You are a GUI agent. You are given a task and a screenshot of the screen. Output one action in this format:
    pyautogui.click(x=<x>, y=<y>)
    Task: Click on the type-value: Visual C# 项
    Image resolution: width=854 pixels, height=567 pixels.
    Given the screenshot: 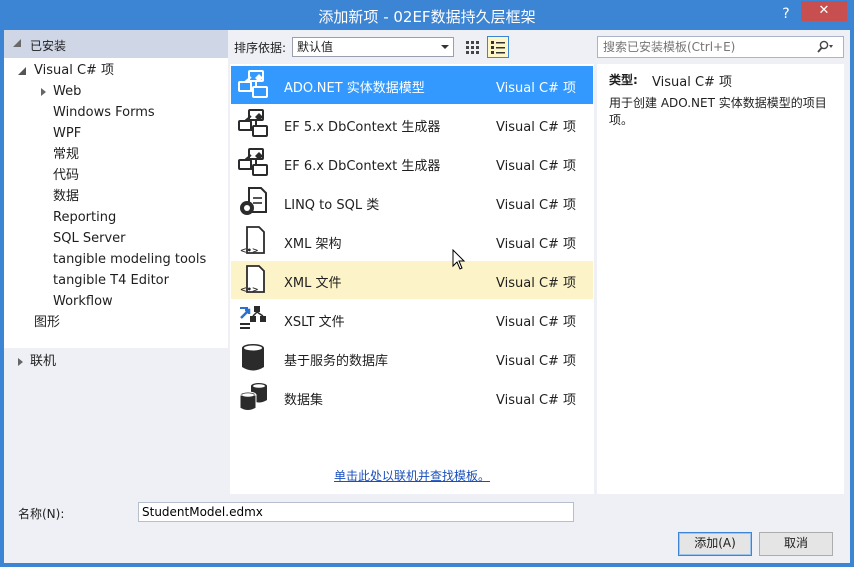 What is the action you would take?
    pyautogui.click(x=692, y=82)
    